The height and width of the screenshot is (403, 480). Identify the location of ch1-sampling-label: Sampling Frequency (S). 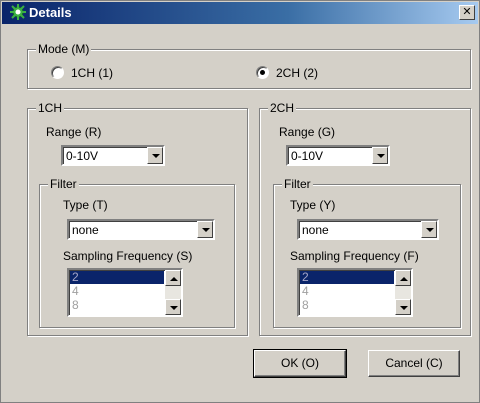
(128, 256).